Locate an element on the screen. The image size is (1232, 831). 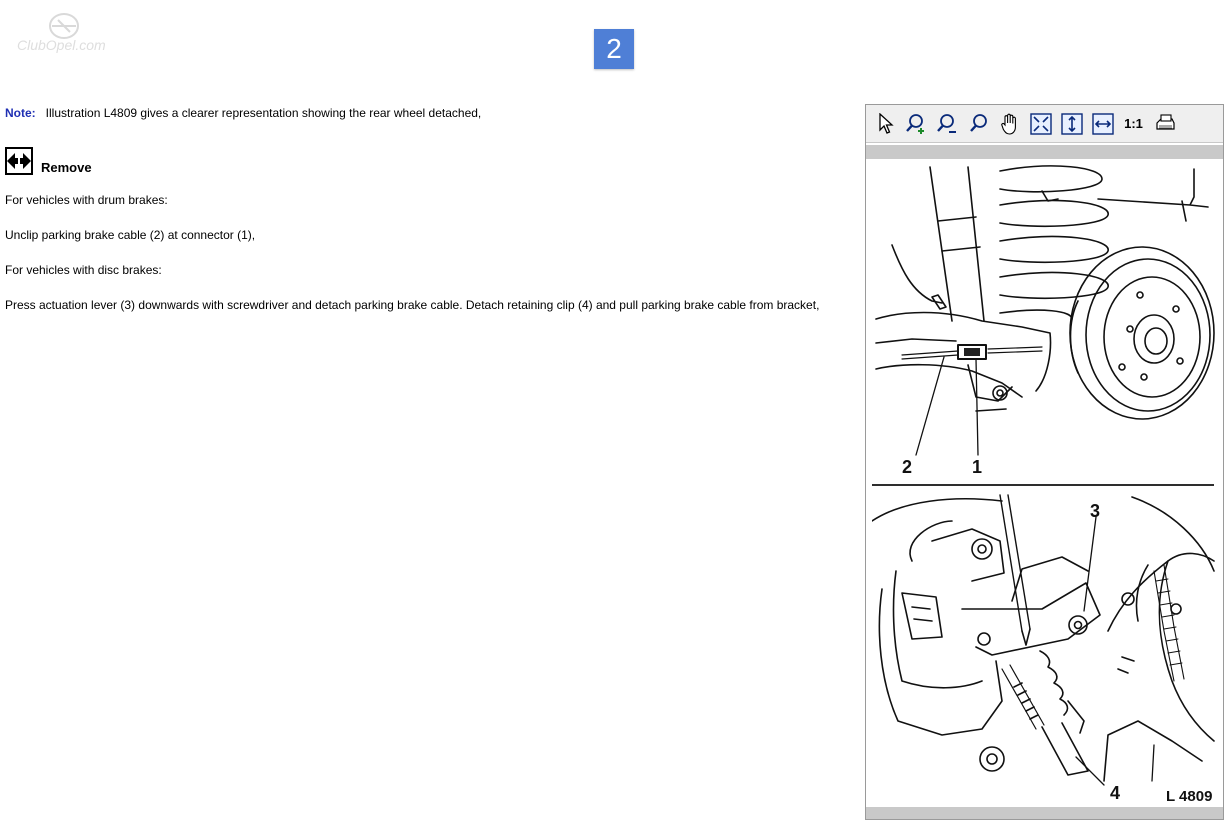
step-number-badge: 2 is located at coordinates (614, 49).